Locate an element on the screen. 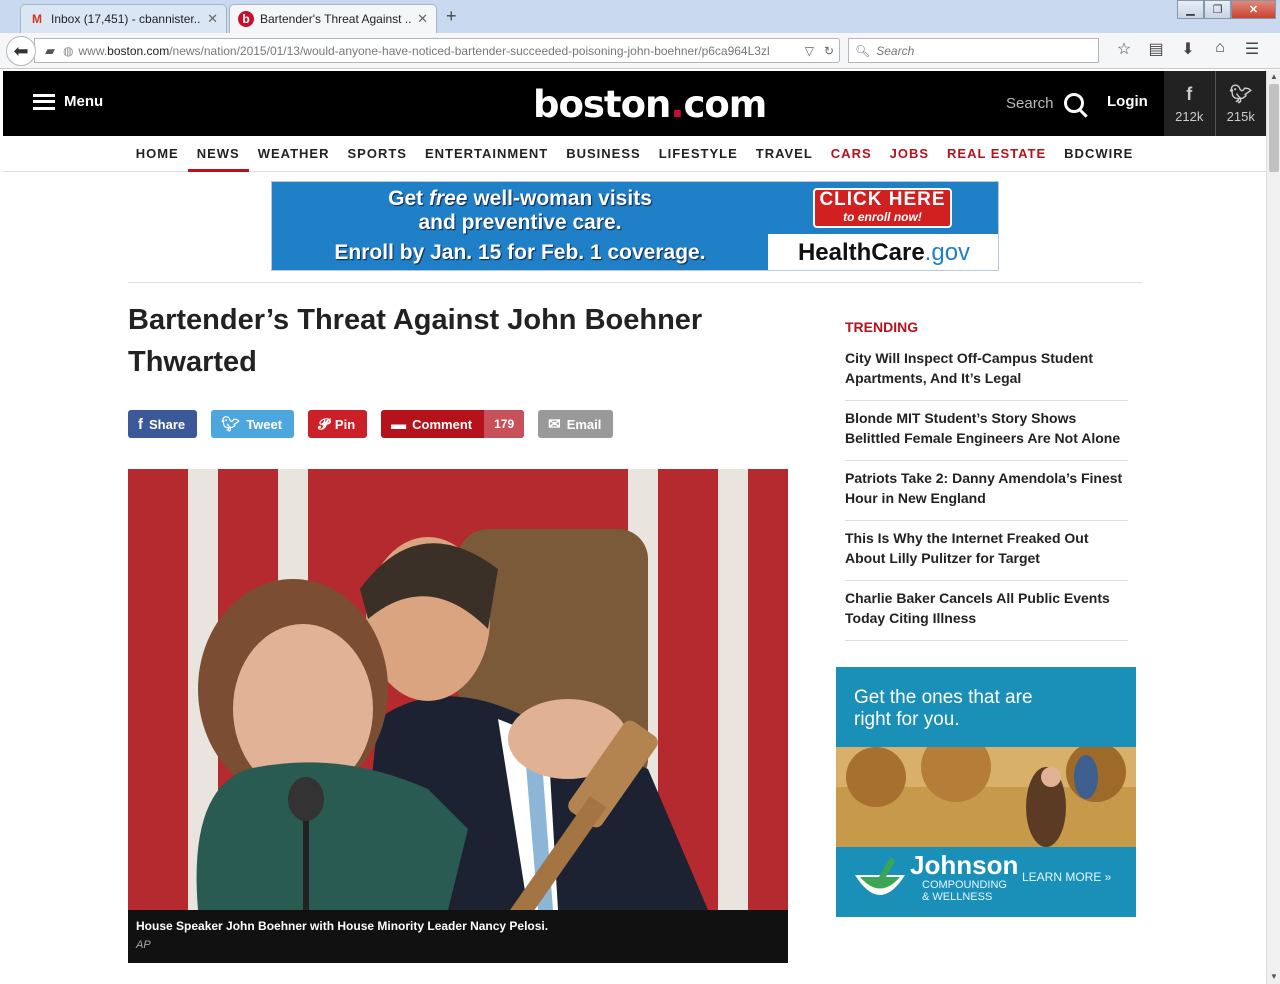 The image size is (1280, 984). scroll-up-icon: ▲ is located at coordinates (1273, 77).